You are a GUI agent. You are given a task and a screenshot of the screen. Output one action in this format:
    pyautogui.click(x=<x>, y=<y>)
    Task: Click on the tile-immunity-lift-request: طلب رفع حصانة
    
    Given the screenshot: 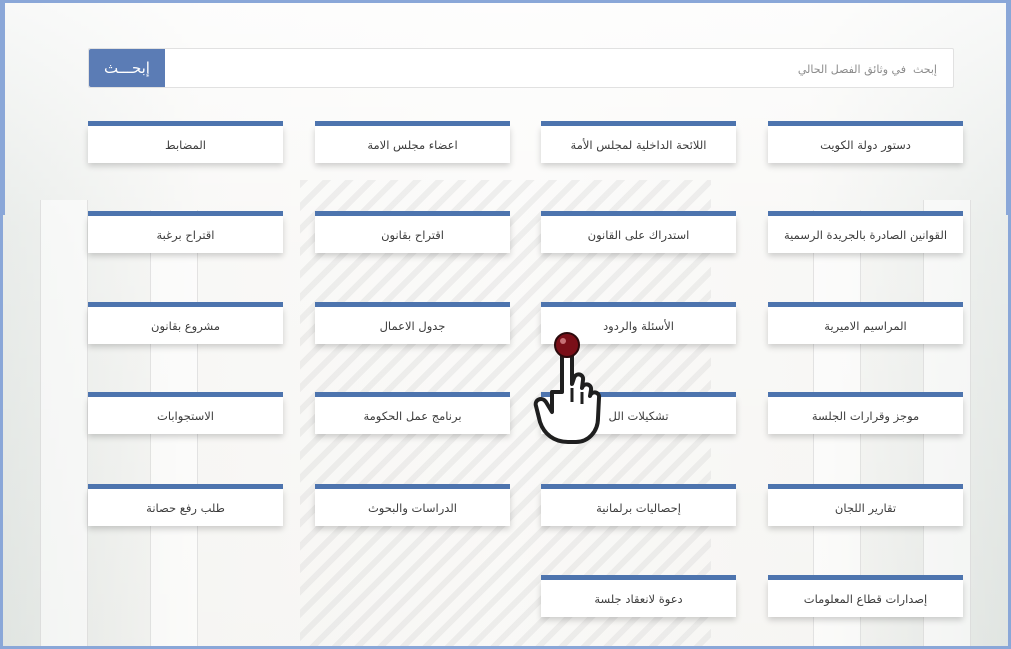 What is the action you would take?
    pyautogui.click(x=185, y=505)
    